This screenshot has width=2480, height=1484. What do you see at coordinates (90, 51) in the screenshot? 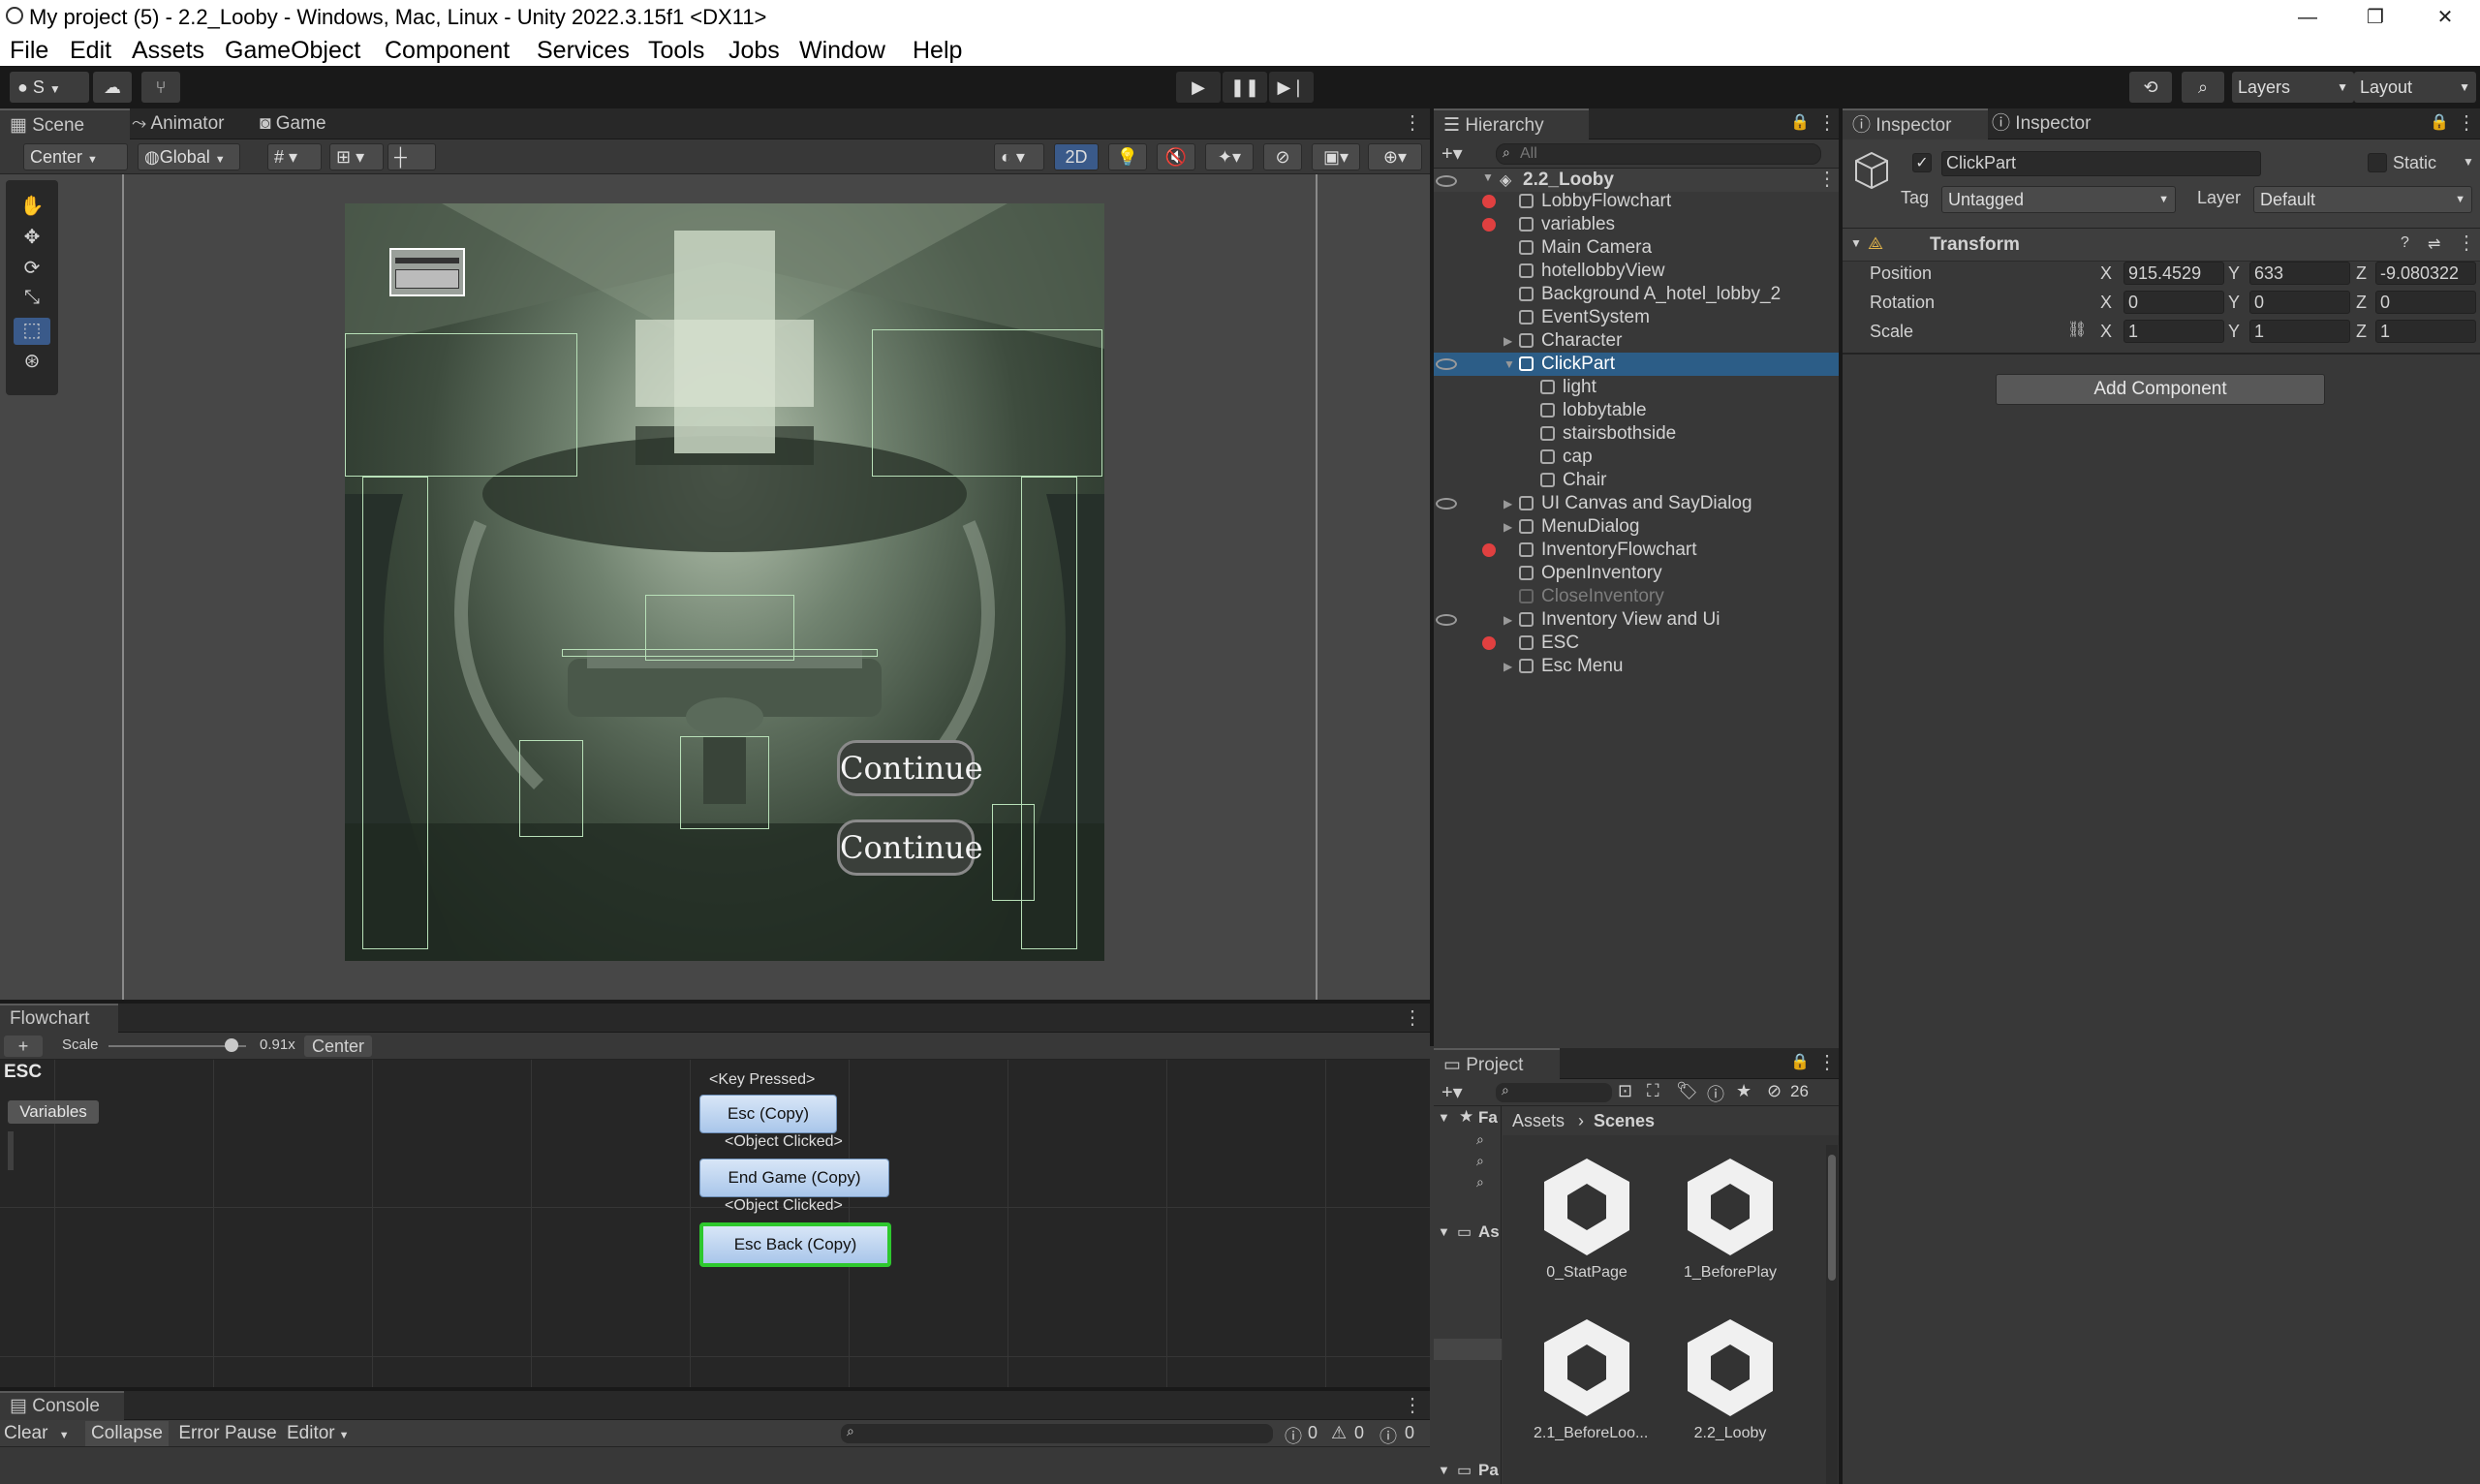
I see `menu-edit: Edit` at bounding box center [90, 51].